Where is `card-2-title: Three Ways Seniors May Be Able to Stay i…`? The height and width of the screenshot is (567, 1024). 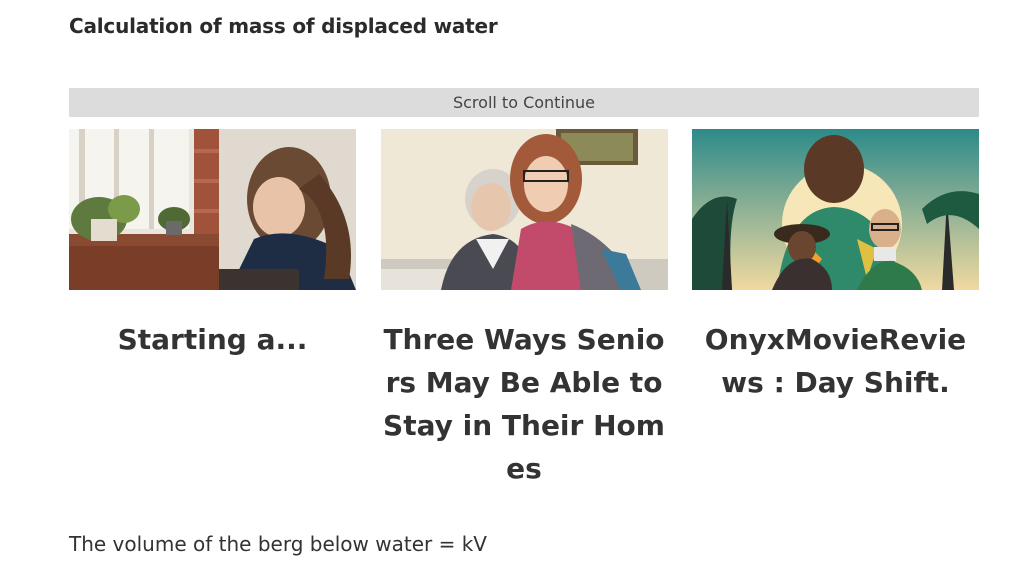
card-2-title: Three Ways Seniors May Be Able to Stay i… is located at coordinates (524, 404).